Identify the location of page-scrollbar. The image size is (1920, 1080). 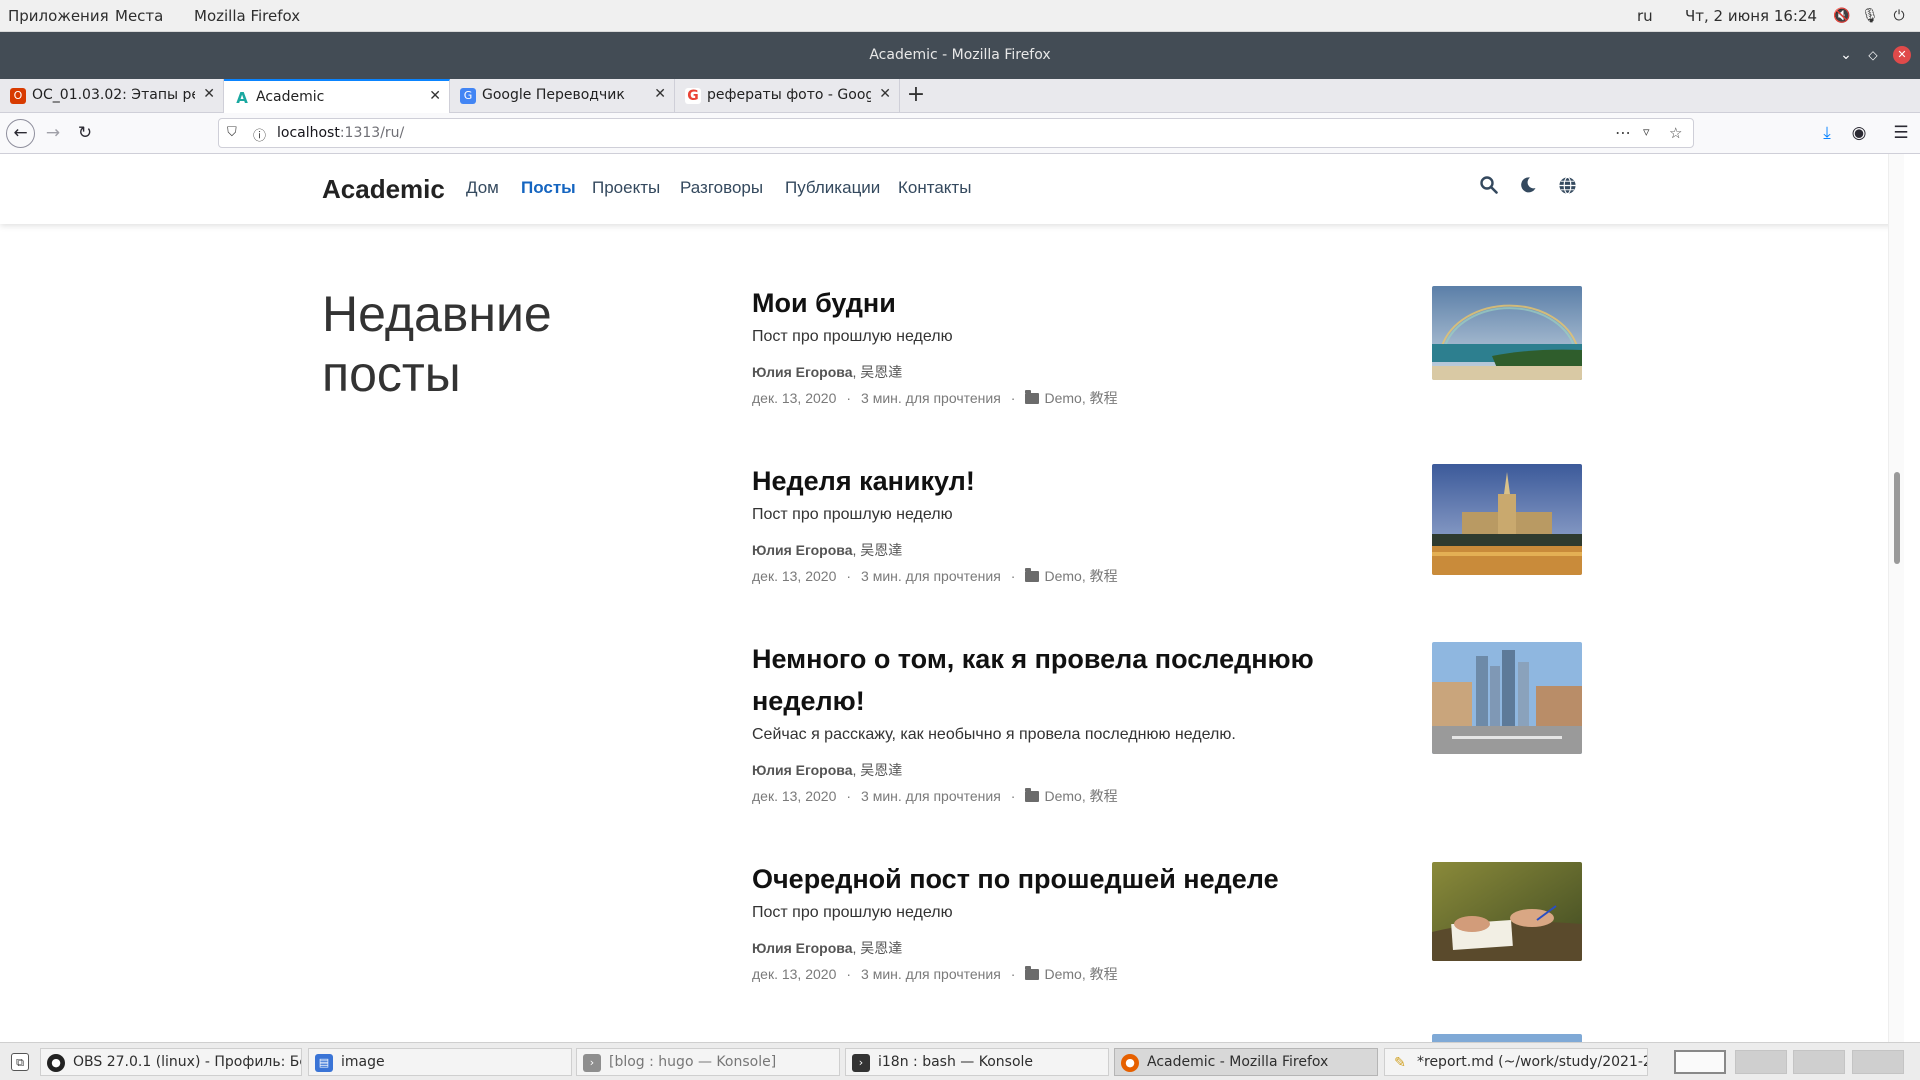
(1896, 598).